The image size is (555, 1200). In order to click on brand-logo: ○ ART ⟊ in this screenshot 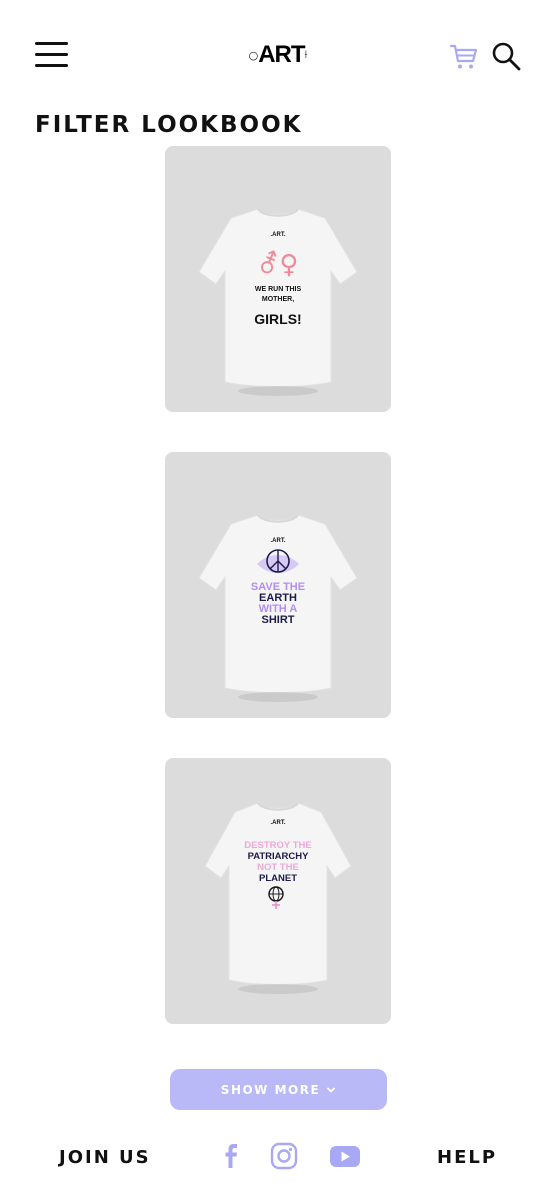, I will do `click(278, 55)`.